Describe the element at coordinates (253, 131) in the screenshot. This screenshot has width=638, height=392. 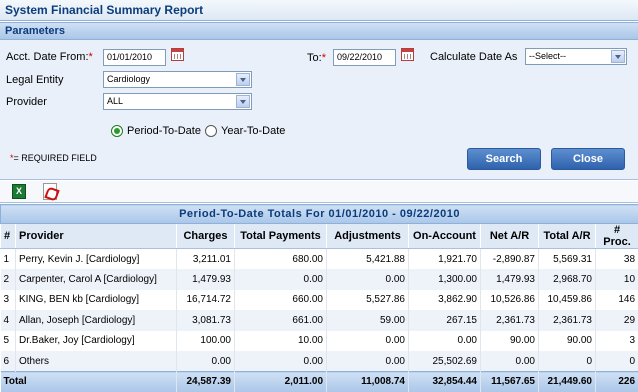
I see `radio-year-to-date-label: Year-To-Date` at that location.